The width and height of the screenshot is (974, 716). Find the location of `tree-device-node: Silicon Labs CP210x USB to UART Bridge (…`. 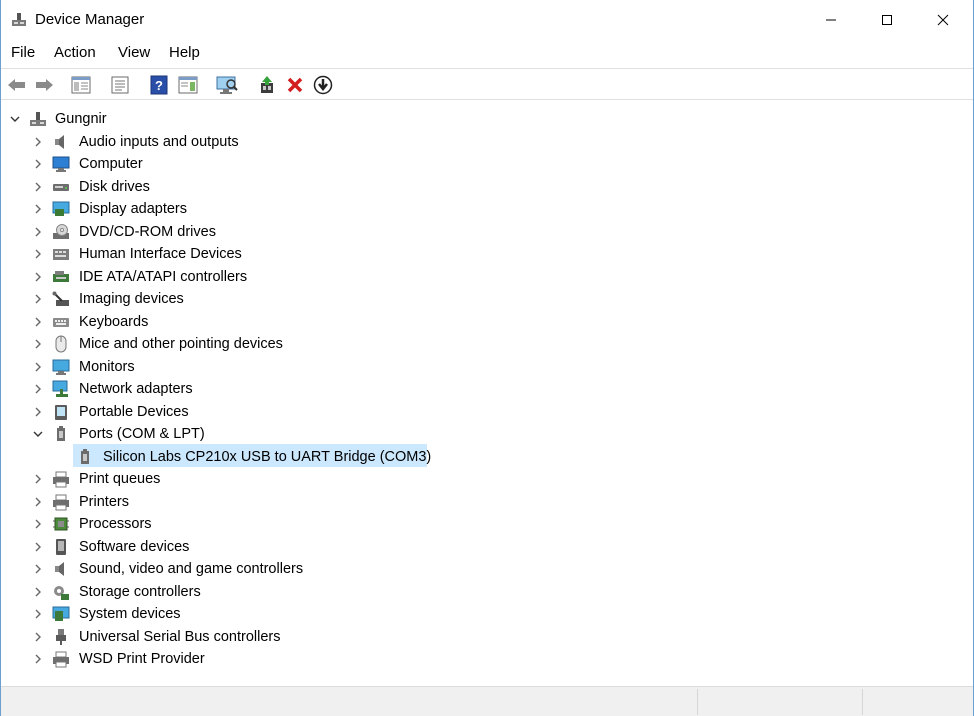

tree-device-node: Silicon Labs CP210x USB to UART Bridge (… is located at coordinates (216, 457).